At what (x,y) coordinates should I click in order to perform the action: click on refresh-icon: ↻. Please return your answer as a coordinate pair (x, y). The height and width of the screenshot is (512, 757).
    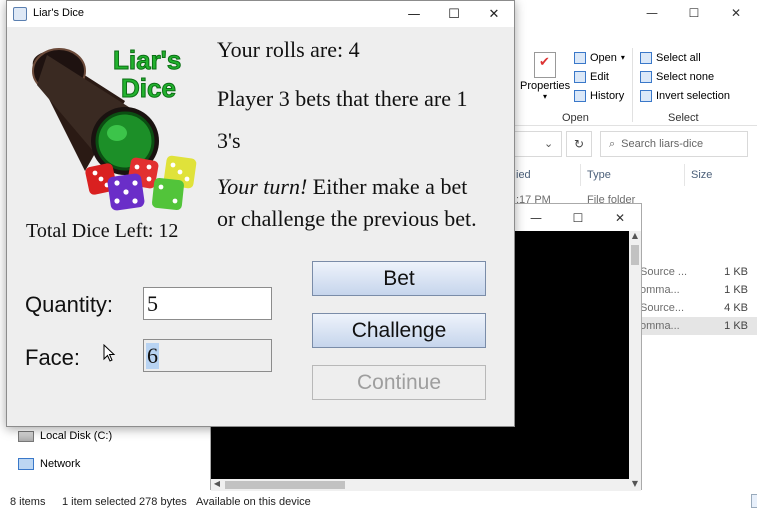
    Looking at the image, I should click on (579, 144).